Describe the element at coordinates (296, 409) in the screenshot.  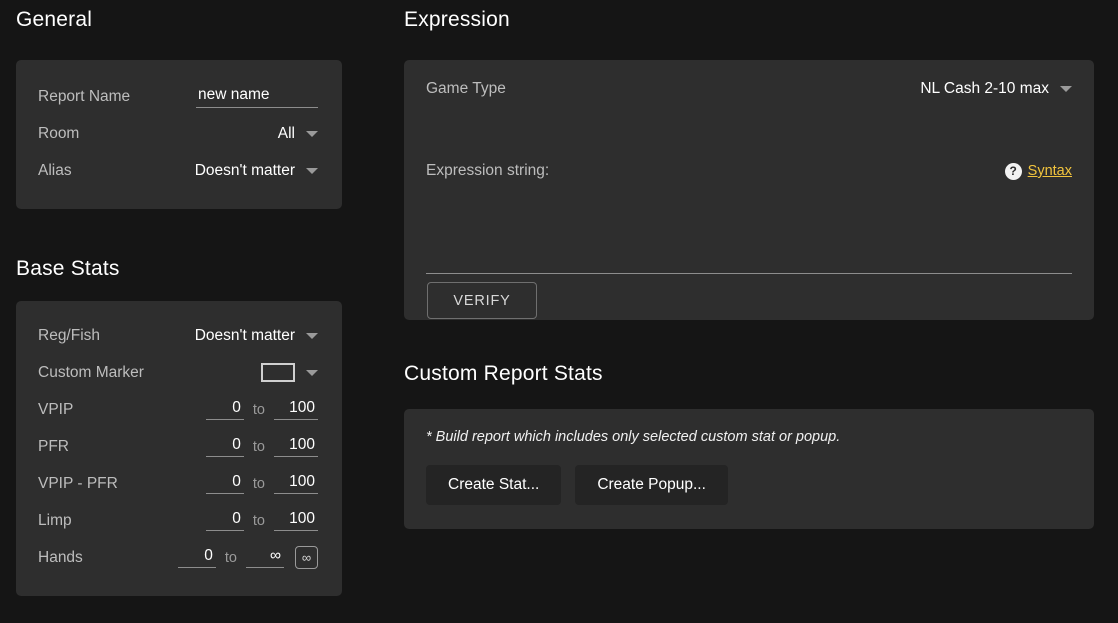
I see `vpip-max-input: 100` at that location.